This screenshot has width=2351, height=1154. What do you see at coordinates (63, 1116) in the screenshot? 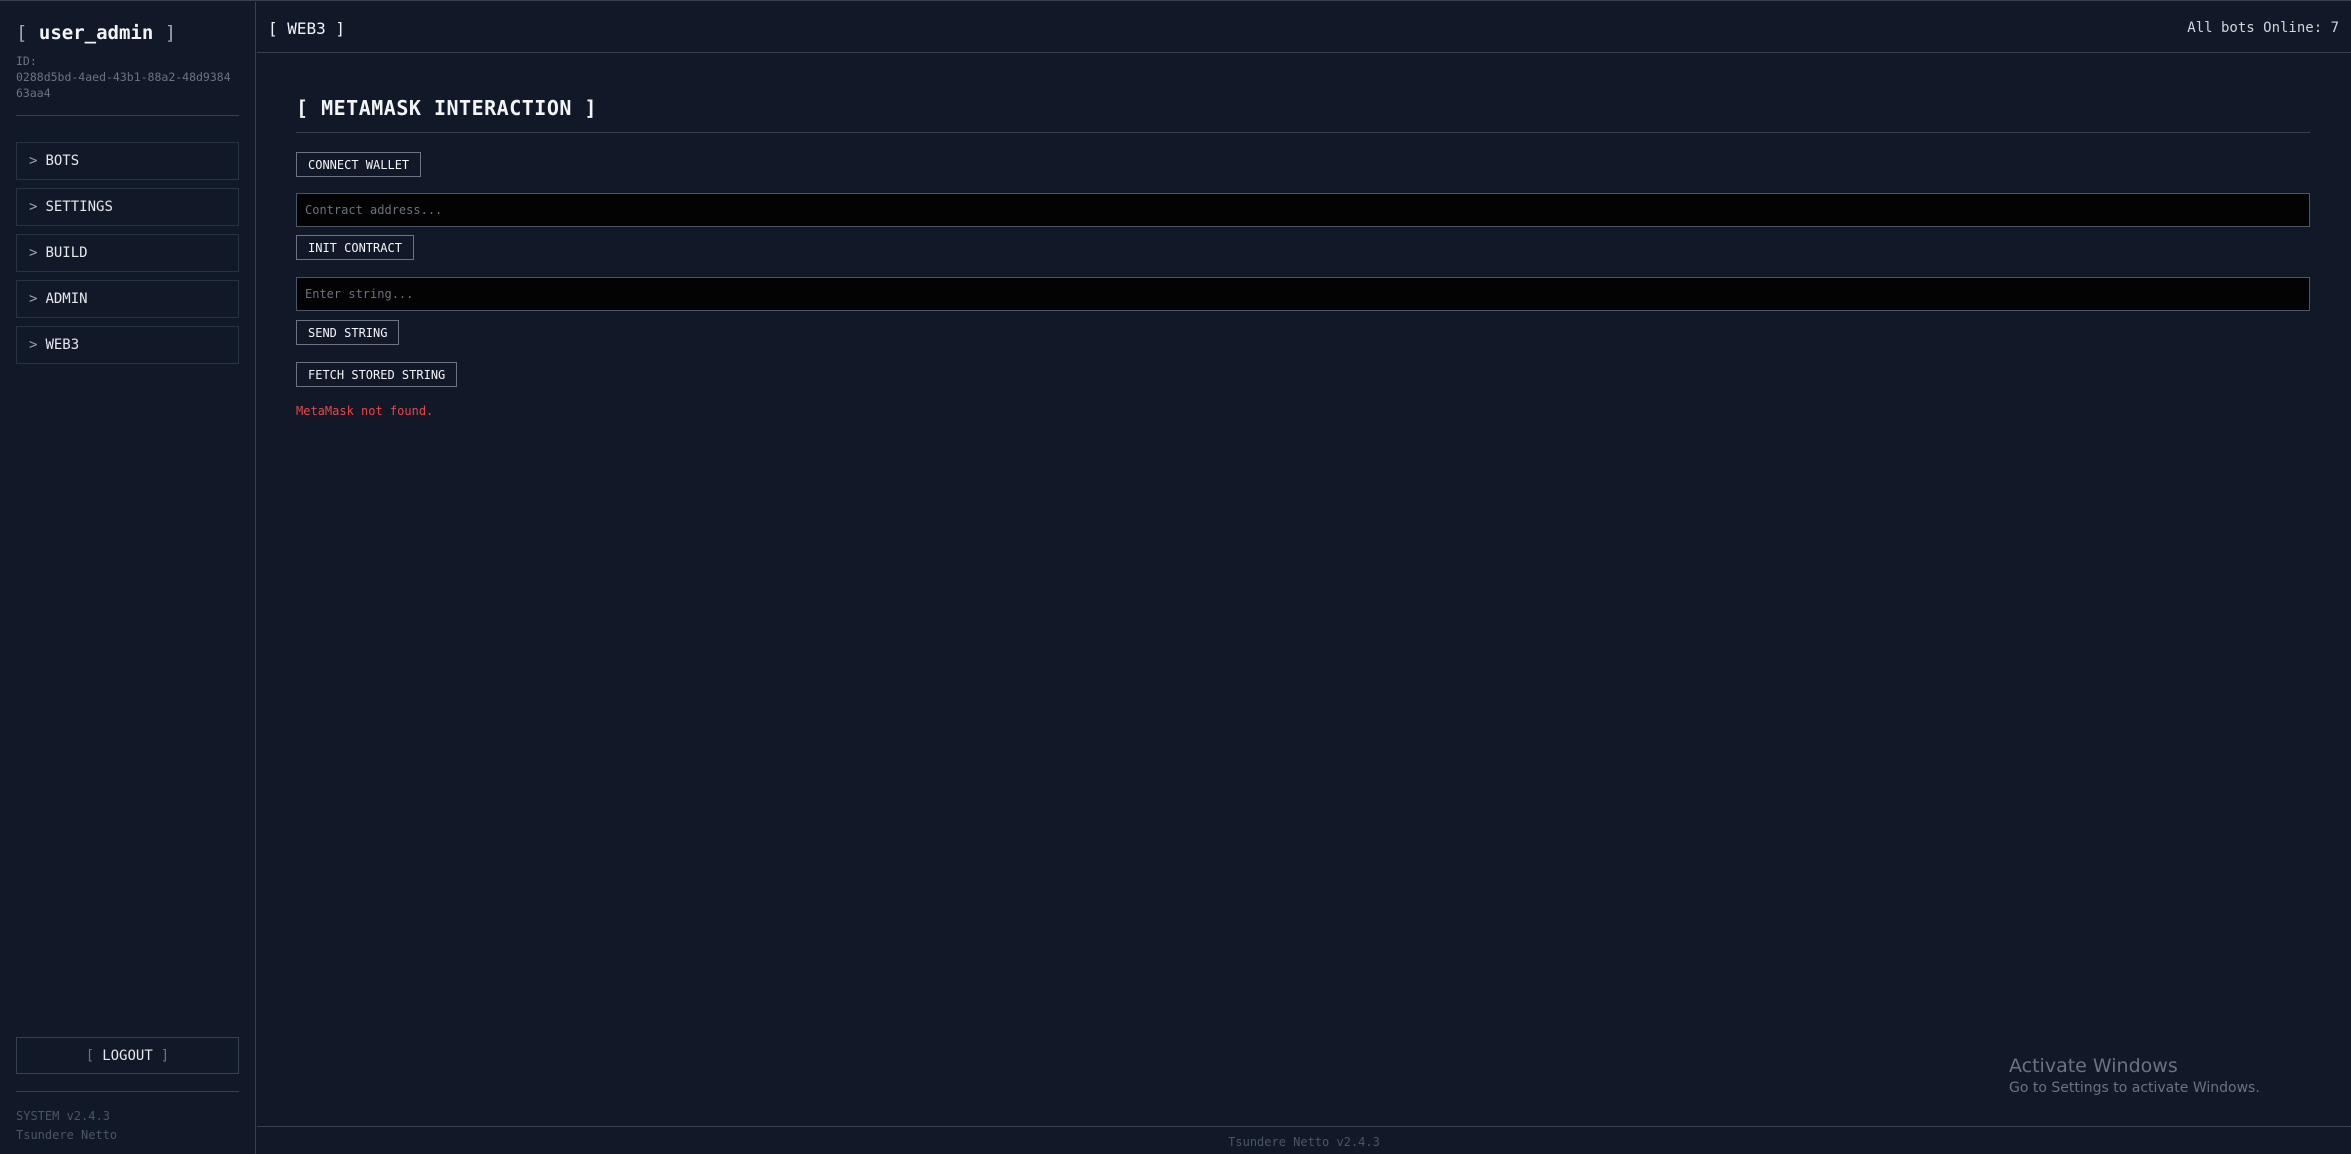
I see `system-version: SYSTEM v2.4.3` at bounding box center [63, 1116].